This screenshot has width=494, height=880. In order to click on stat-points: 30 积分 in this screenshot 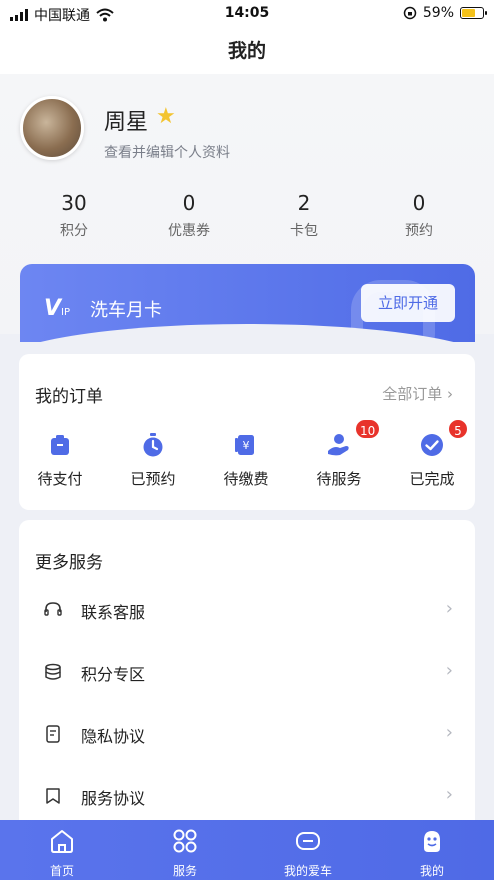, I will do `click(74, 215)`.